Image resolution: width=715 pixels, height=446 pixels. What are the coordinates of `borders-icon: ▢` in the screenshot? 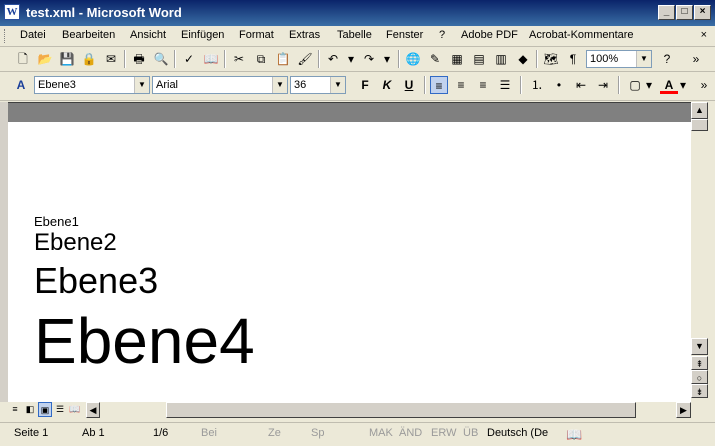 It's located at (635, 85).